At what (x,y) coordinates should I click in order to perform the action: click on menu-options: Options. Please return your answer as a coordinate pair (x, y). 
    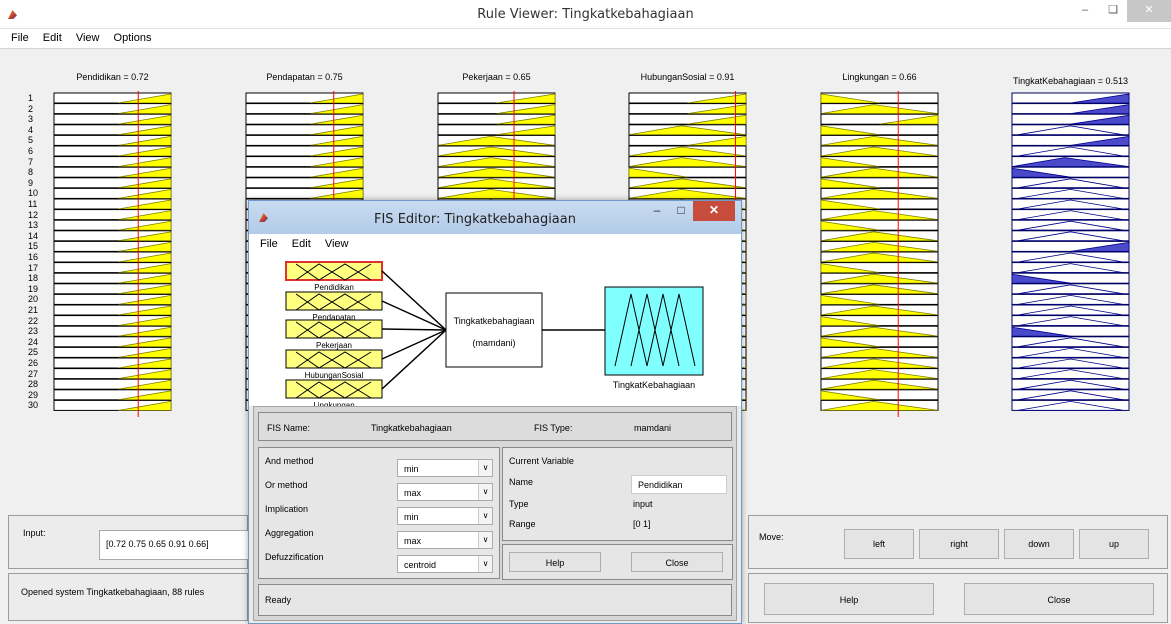
    Looking at the image, I should click on (133, 38).